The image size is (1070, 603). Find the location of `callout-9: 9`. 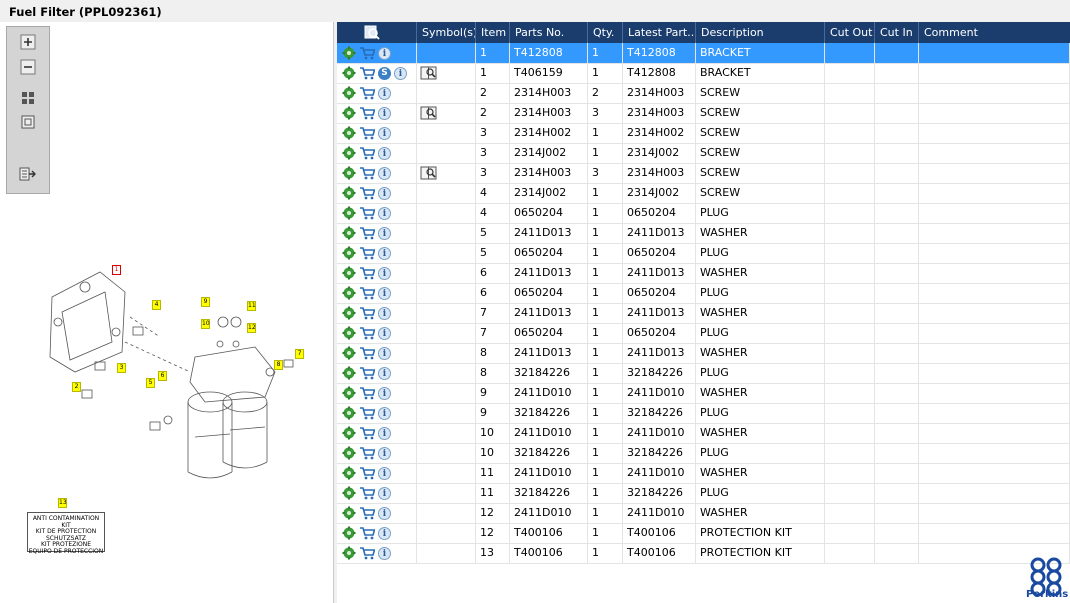

callout-9: 9 is located at coordinates (205, 302).